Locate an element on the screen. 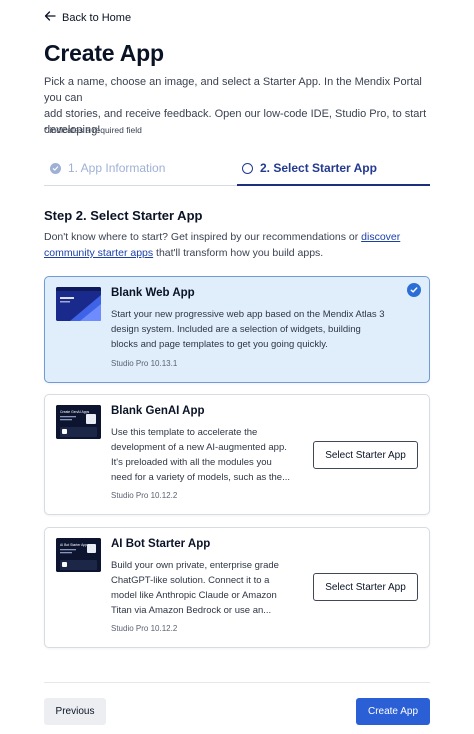 The width and height of the screenshot is (474, 734). svg-text: Create GenAI Apps is located at coordinates (75, 412).